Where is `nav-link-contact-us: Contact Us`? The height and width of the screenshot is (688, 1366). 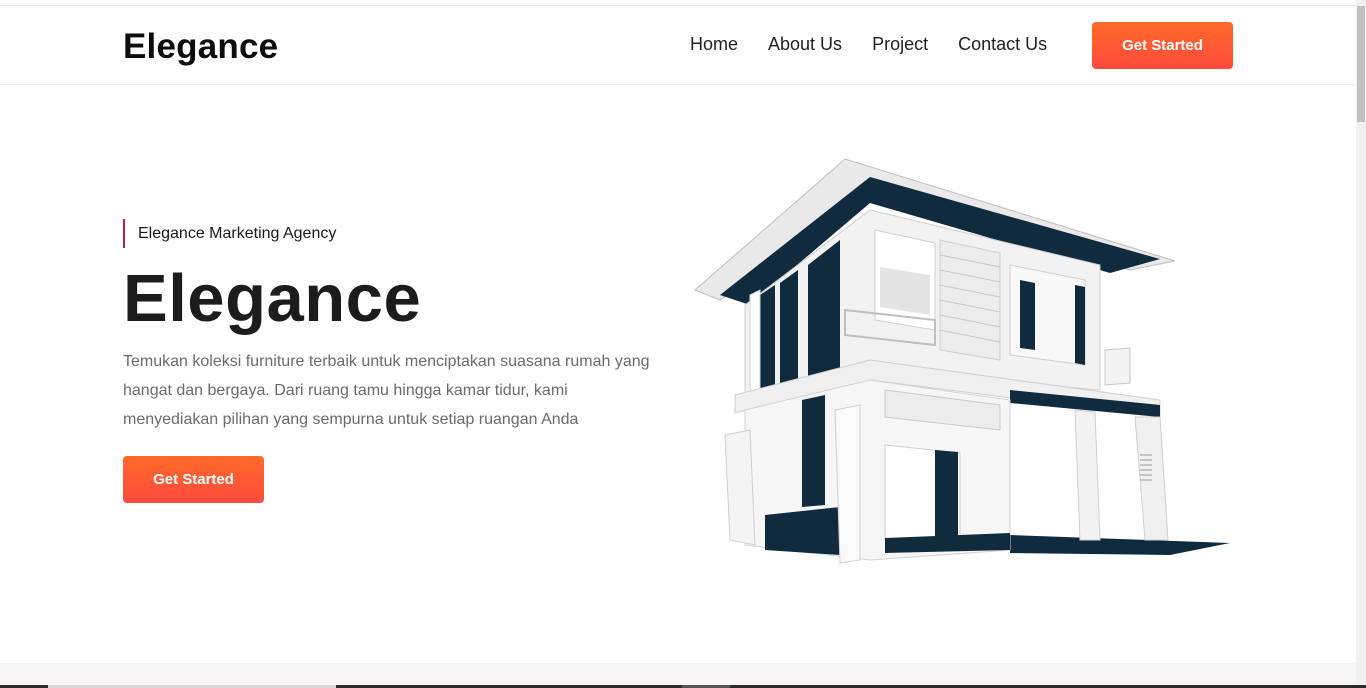
nav-link-contact-us: Contact Us is located at coordinates (1002, 44).